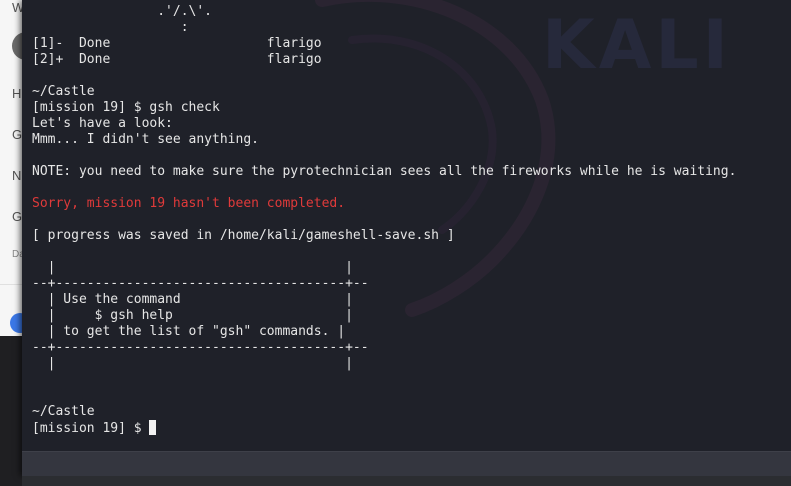 Image resolution: width=791 pixels, height=486 pixels. Describe the element at coordinates (102, 123) in the screenshot. I see `terminal-line: Let's have a look:` at that location.